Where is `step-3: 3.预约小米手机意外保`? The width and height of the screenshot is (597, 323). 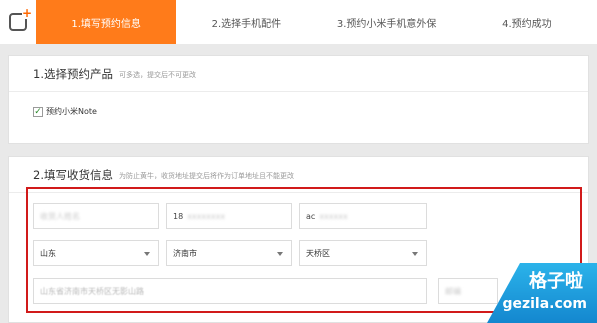 step-3: 3.预约小米手机意外保 is located at coordinates (386, 24).